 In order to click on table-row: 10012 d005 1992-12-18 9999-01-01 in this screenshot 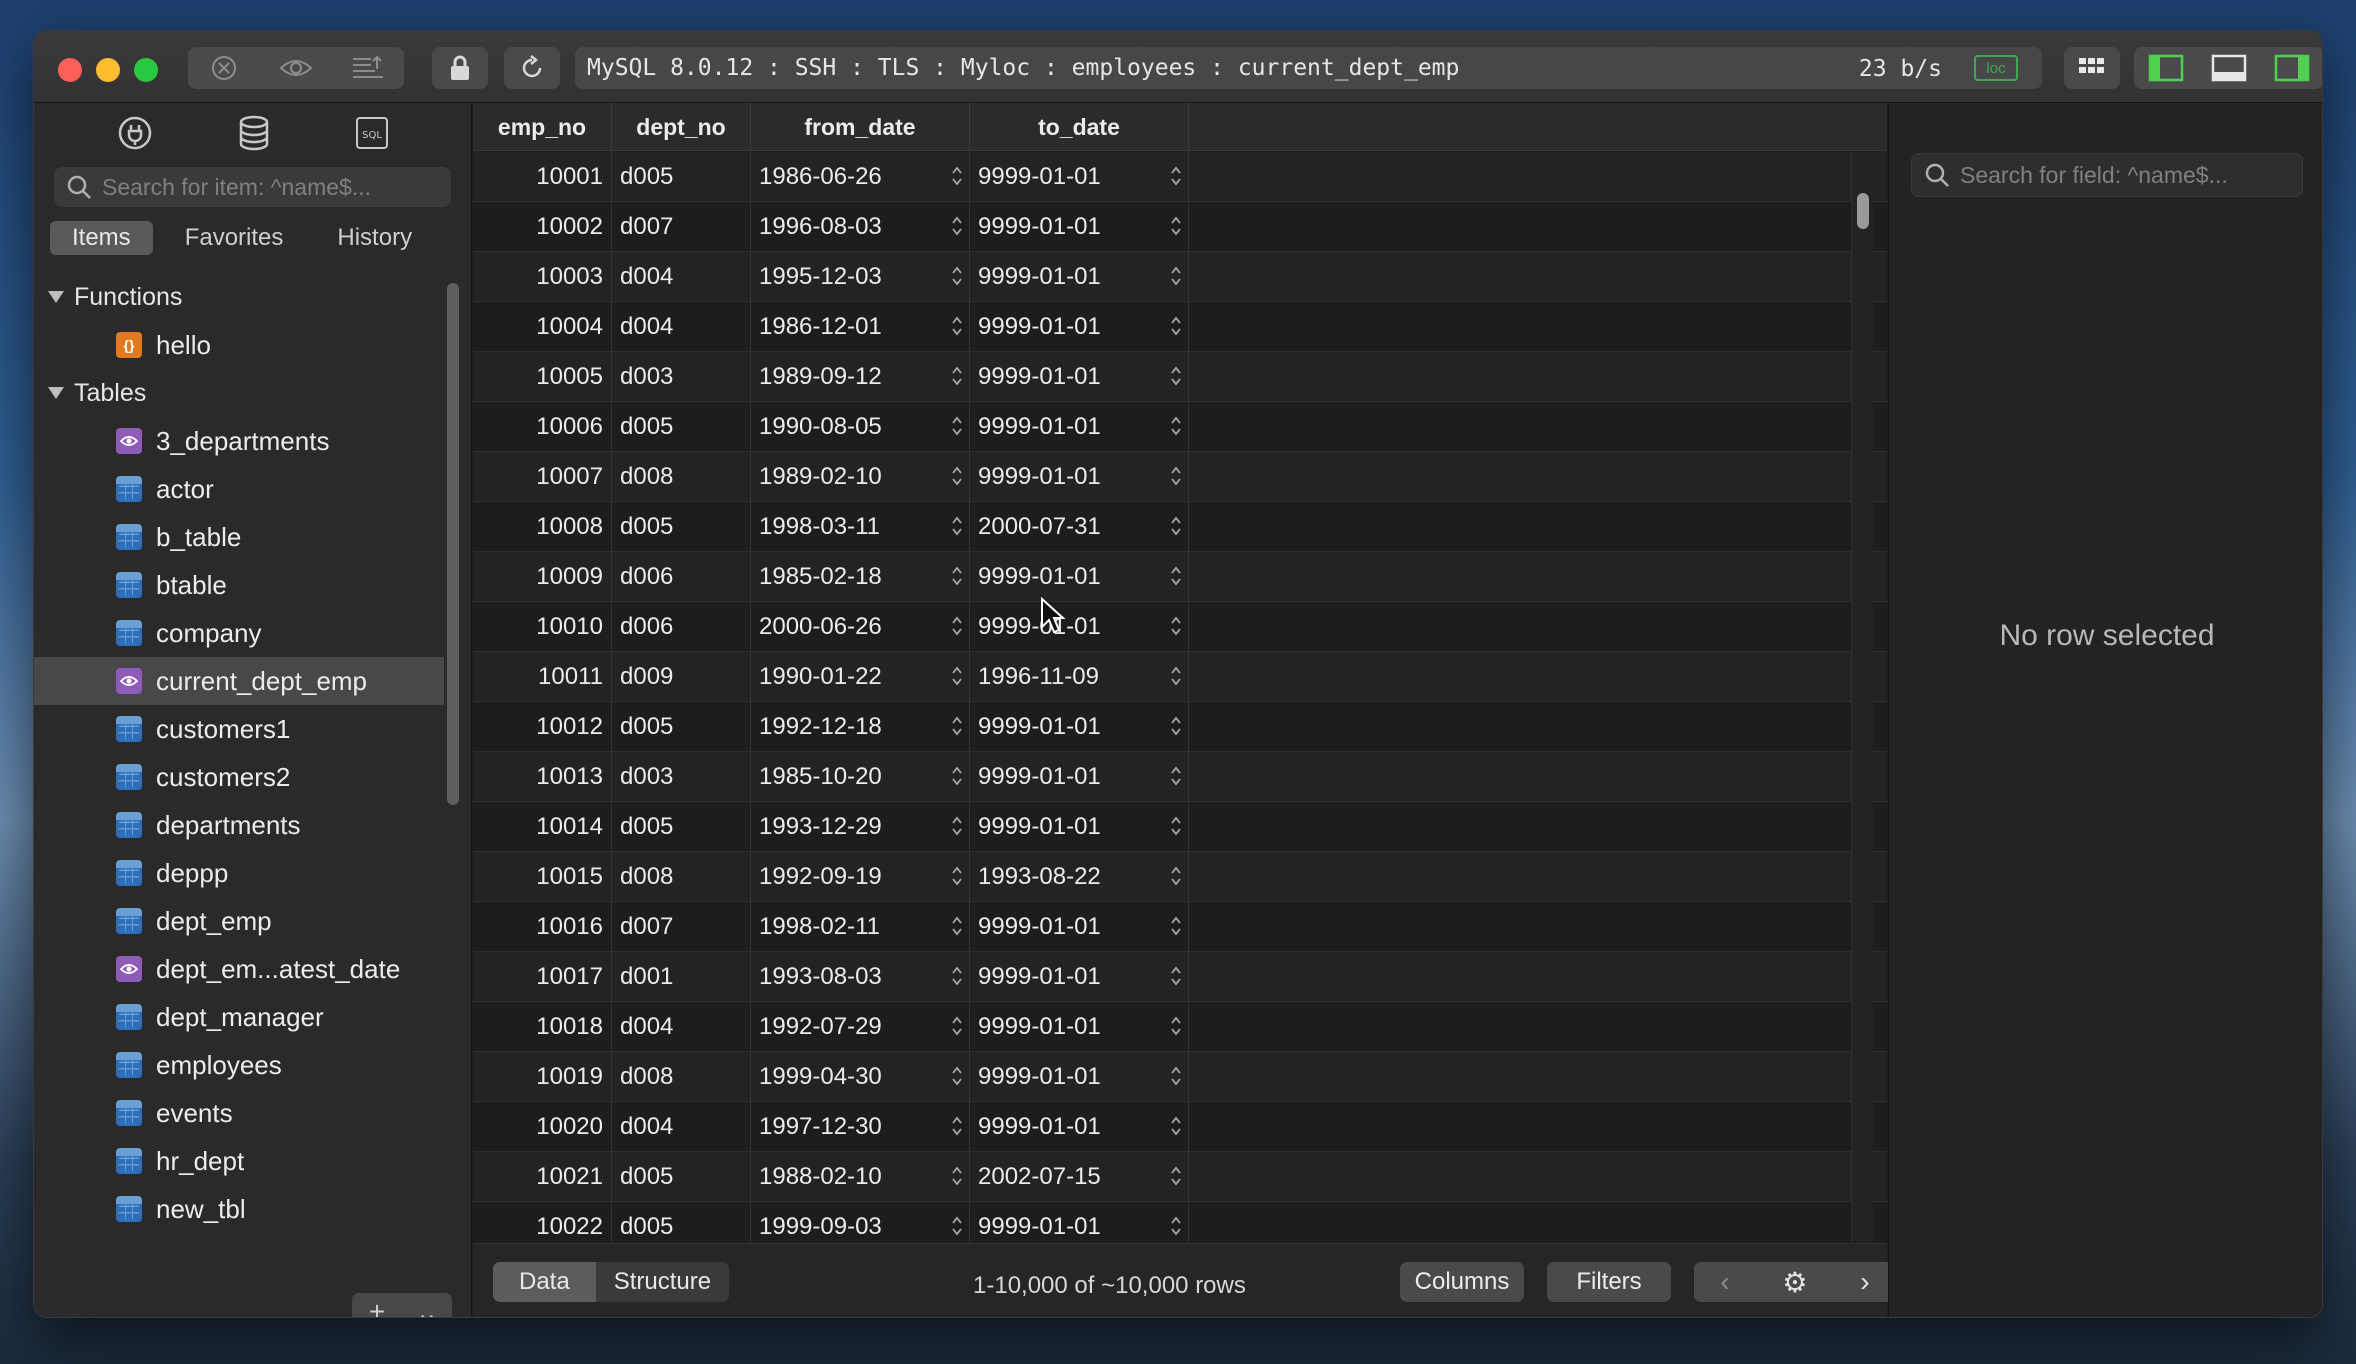, I will do `click(1180, 726)`.